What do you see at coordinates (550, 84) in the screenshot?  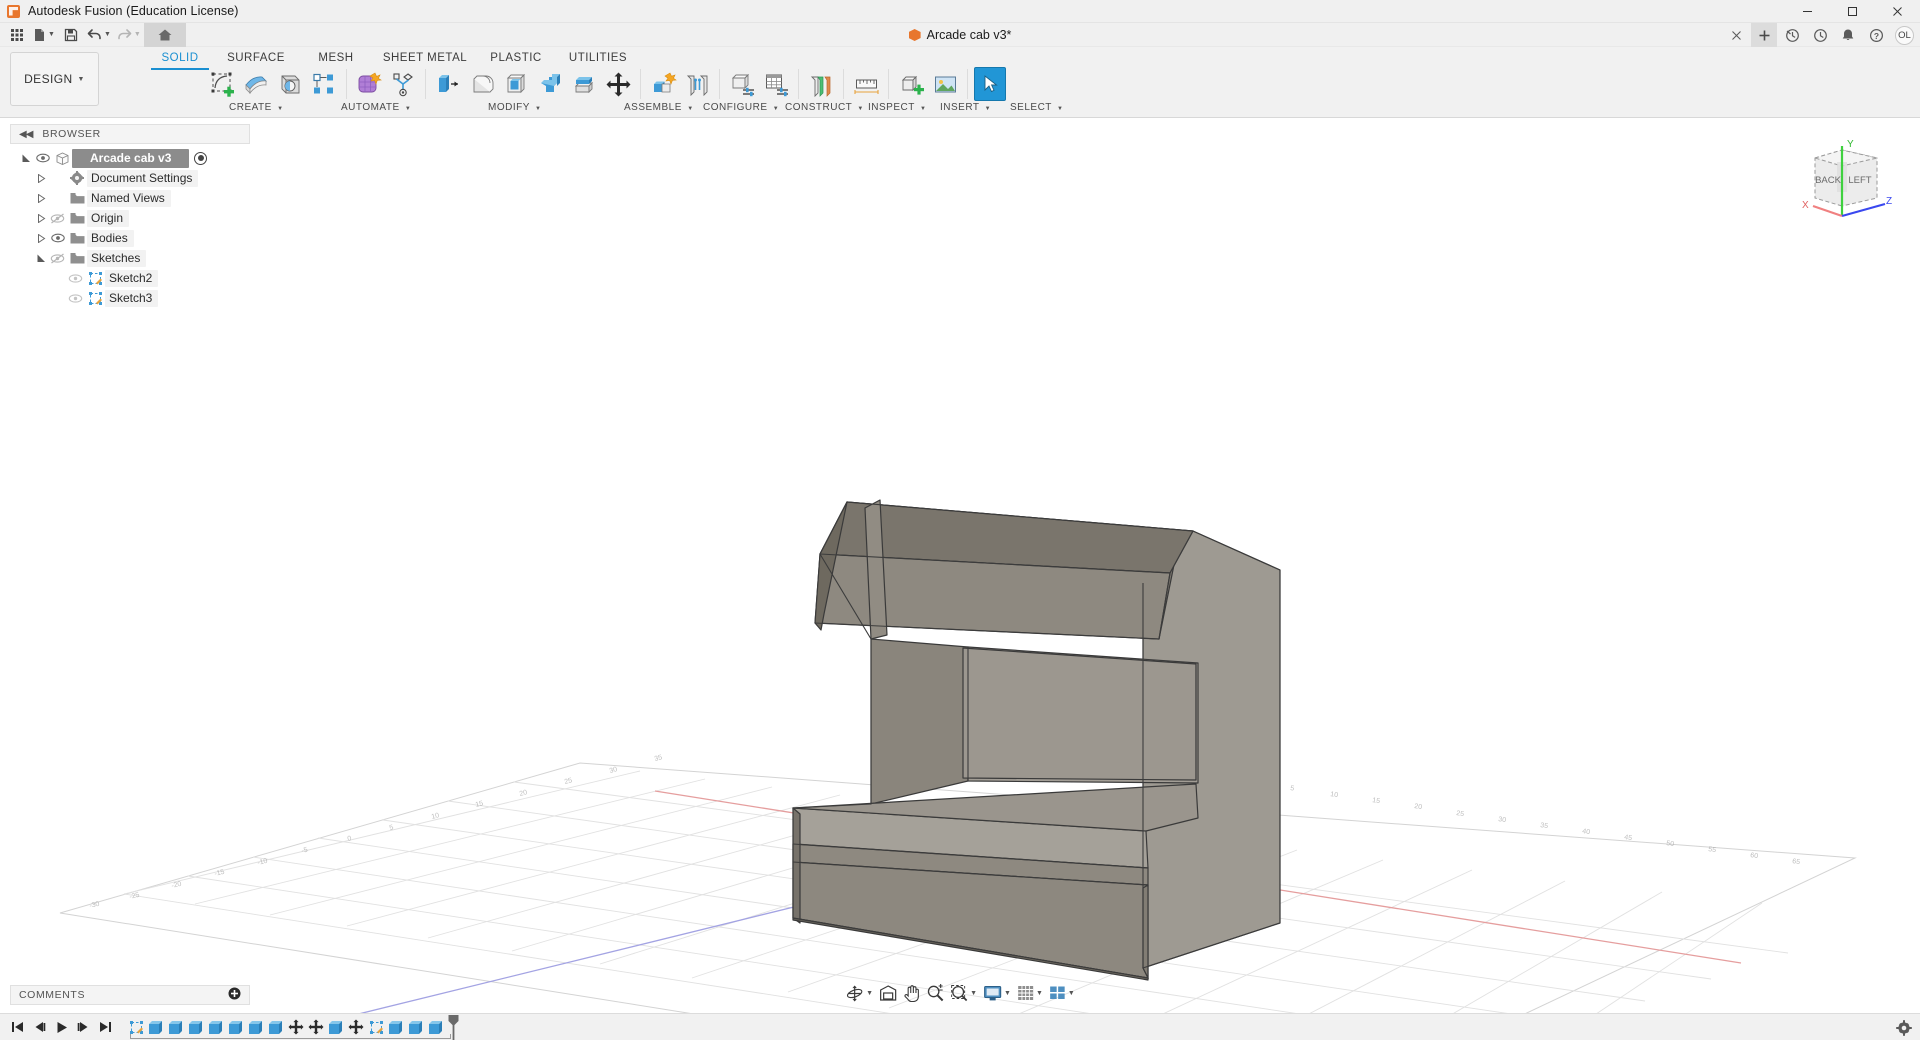 I see `combine-tool` at bounding box center [550, 84].